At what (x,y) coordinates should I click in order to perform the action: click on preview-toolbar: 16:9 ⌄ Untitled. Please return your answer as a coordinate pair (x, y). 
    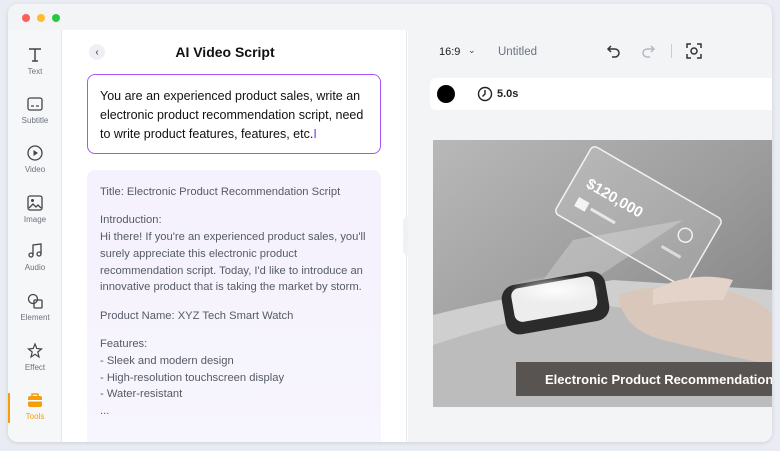
    Looking at the image, I should click on (590, 50).